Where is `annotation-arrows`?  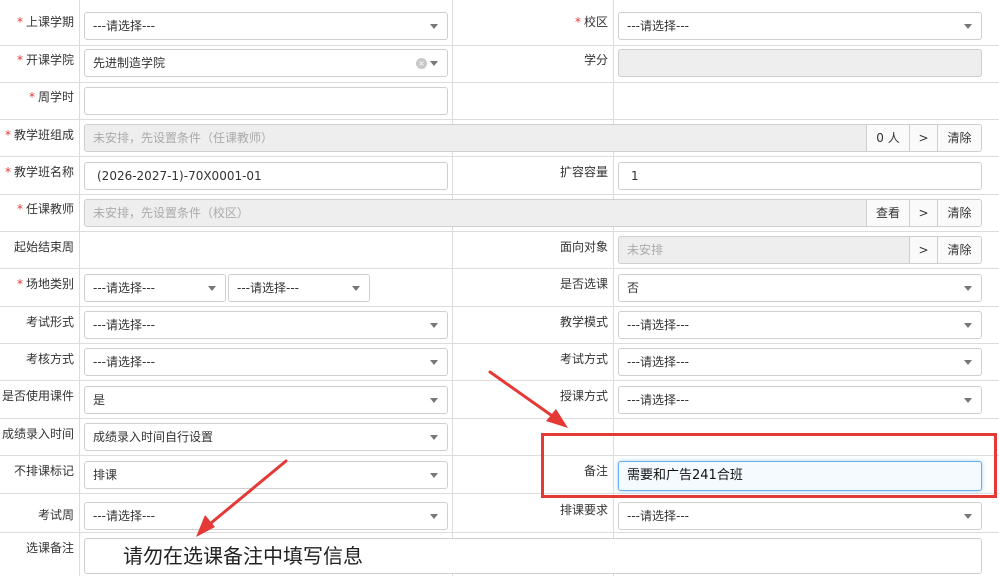
annotation-arrows is located at coordinates (382, 453).